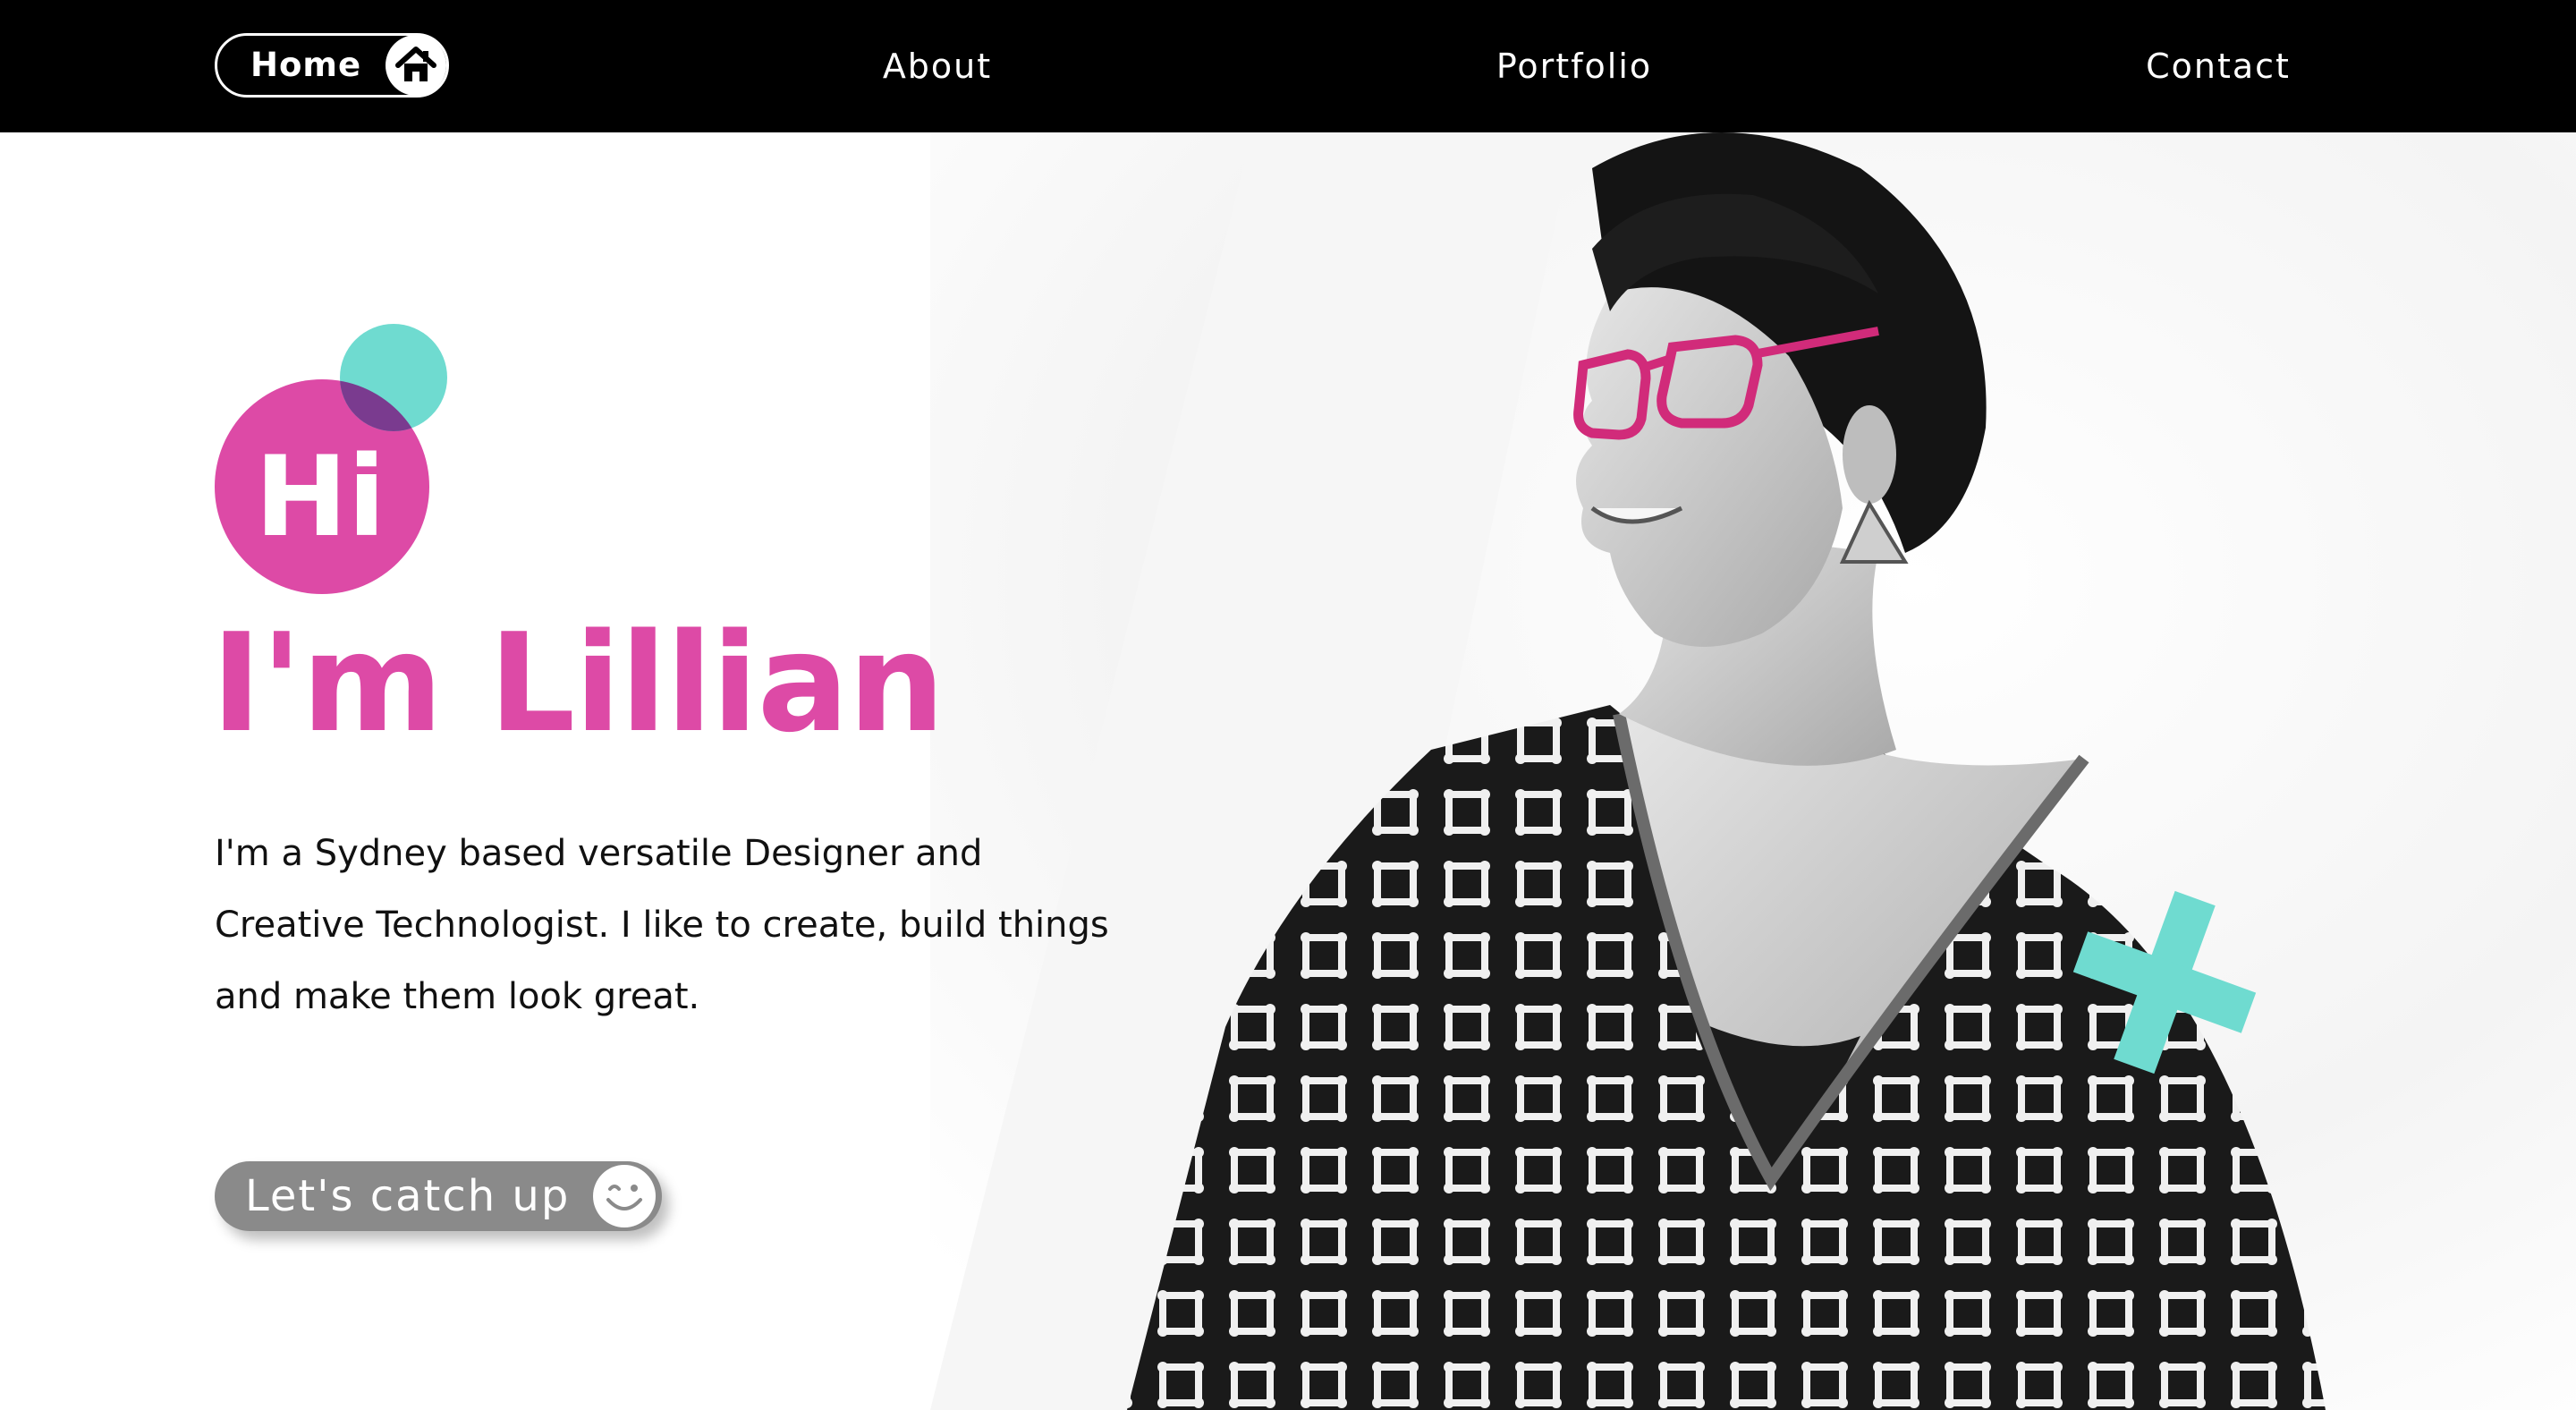 The height and width of the screenshot is (1410, 2576). What do you see at coordinates (937, 66) in the screenshot?
I see `nav-about-link: About` at bounding box center [937, 66].